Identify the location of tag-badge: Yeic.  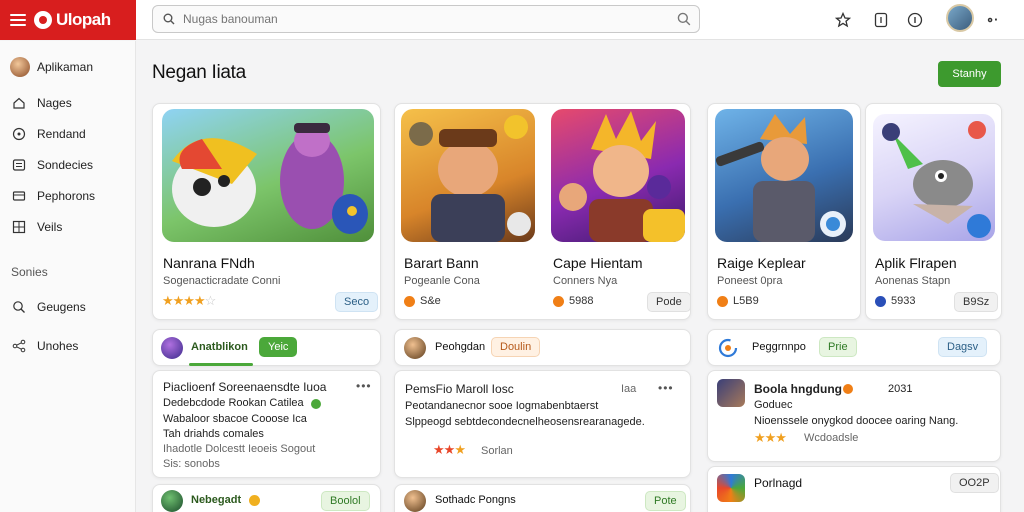
(278, 347).